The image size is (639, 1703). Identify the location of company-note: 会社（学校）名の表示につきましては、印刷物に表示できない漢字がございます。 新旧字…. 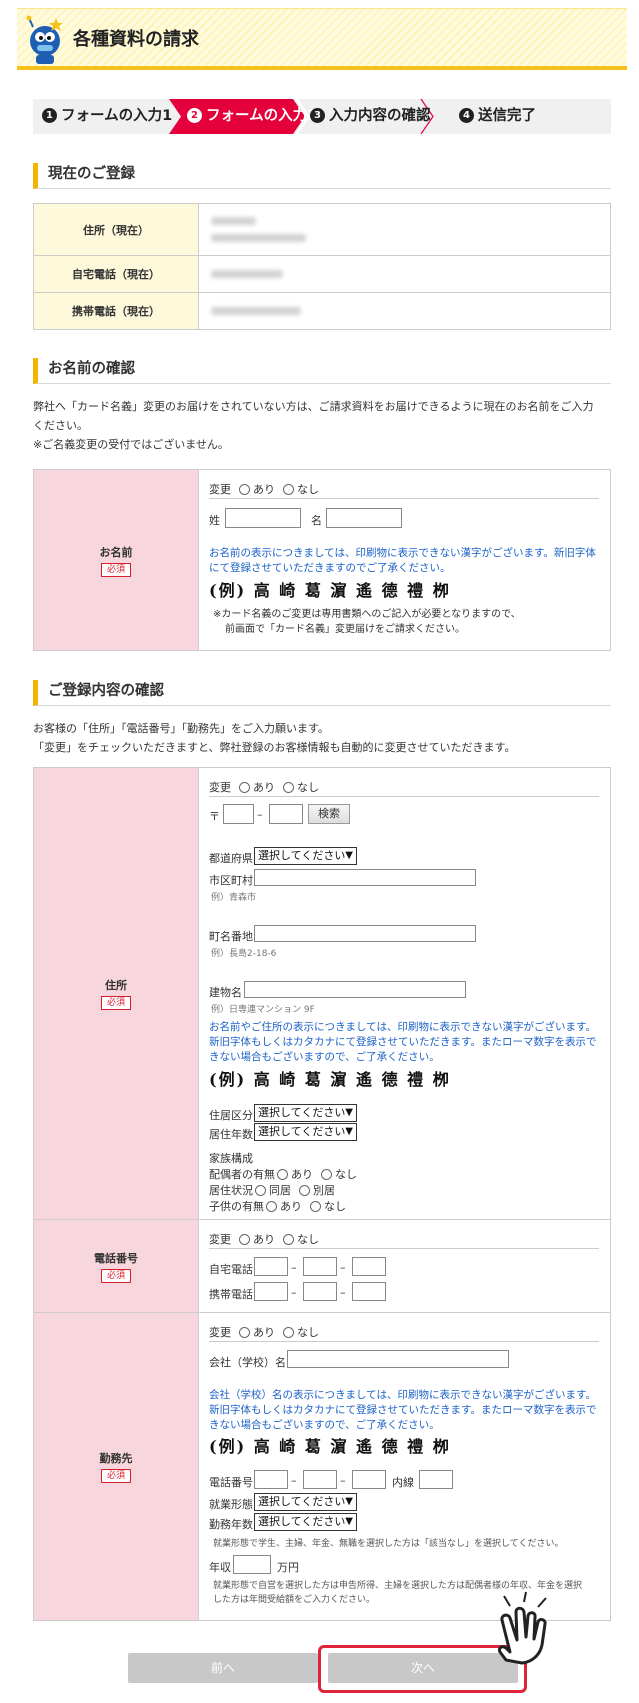
(403, 1410).